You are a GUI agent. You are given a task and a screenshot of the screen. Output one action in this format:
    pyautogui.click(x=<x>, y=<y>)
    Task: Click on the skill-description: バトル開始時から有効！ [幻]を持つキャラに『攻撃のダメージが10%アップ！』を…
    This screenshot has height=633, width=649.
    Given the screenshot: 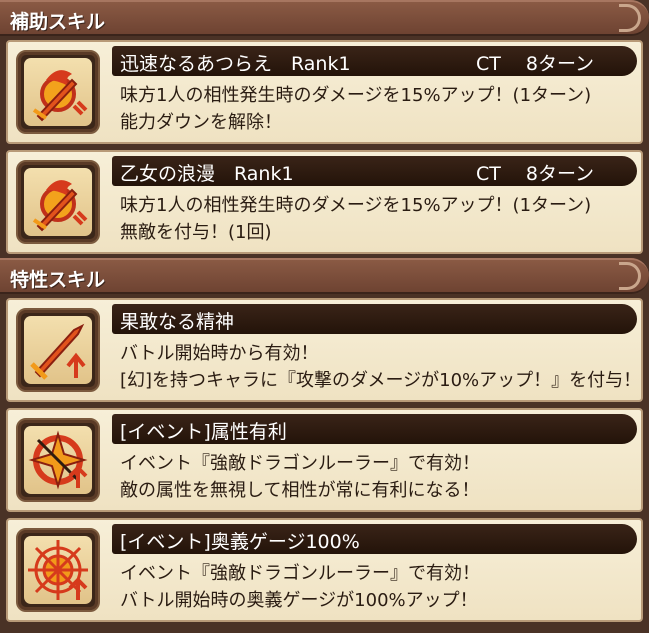 What is the action you would take?
    pyautogui.click(x=380, y=367)
    